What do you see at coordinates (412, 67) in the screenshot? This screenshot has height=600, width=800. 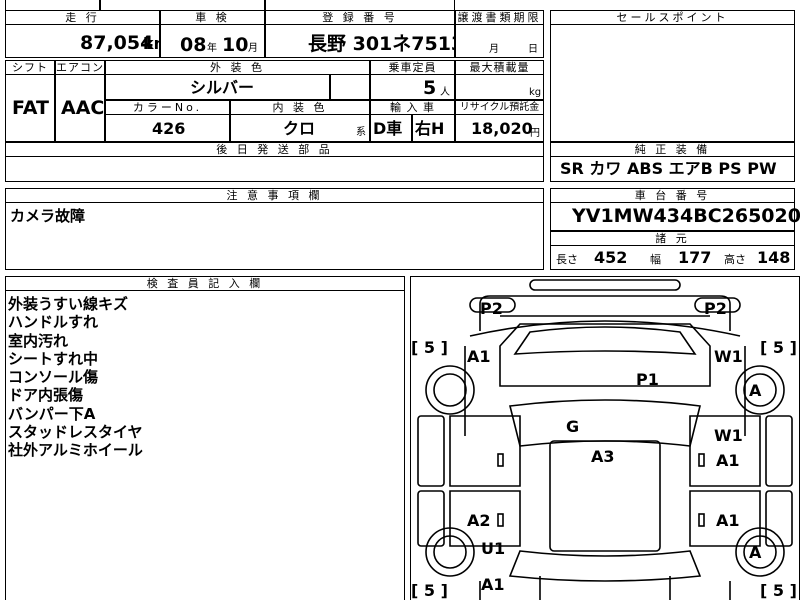 I see `capacity-label: 乗車定員` at bounding box center [412, 67].